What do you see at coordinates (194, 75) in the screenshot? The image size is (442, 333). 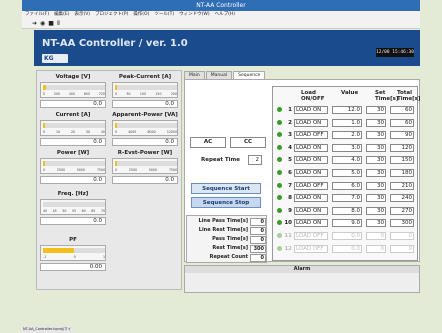 I see `tab-main: Main` at bounding box center [194, 75].